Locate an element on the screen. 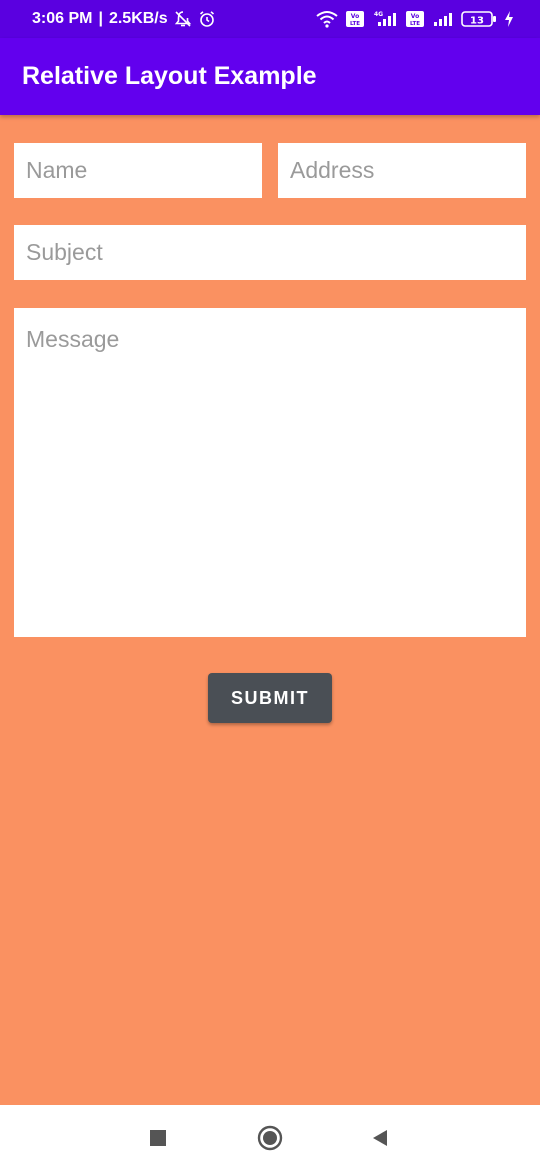 The width and height of the screenshot is (540, 1170). status-right: Vo LTE 4G Vo LTE 13 is located at coordinates (415, 19).